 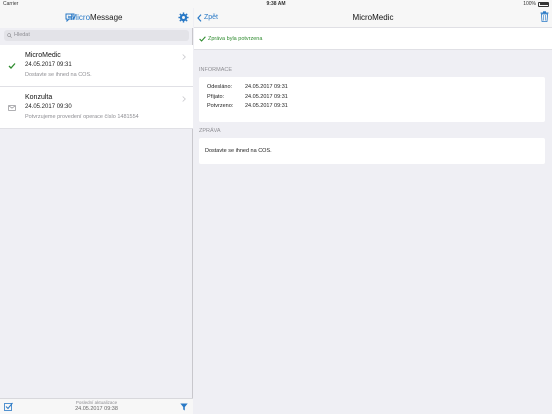 I want to click on detail-nav-bar: Zpět MicroMedic, so click(x=373, y=18).